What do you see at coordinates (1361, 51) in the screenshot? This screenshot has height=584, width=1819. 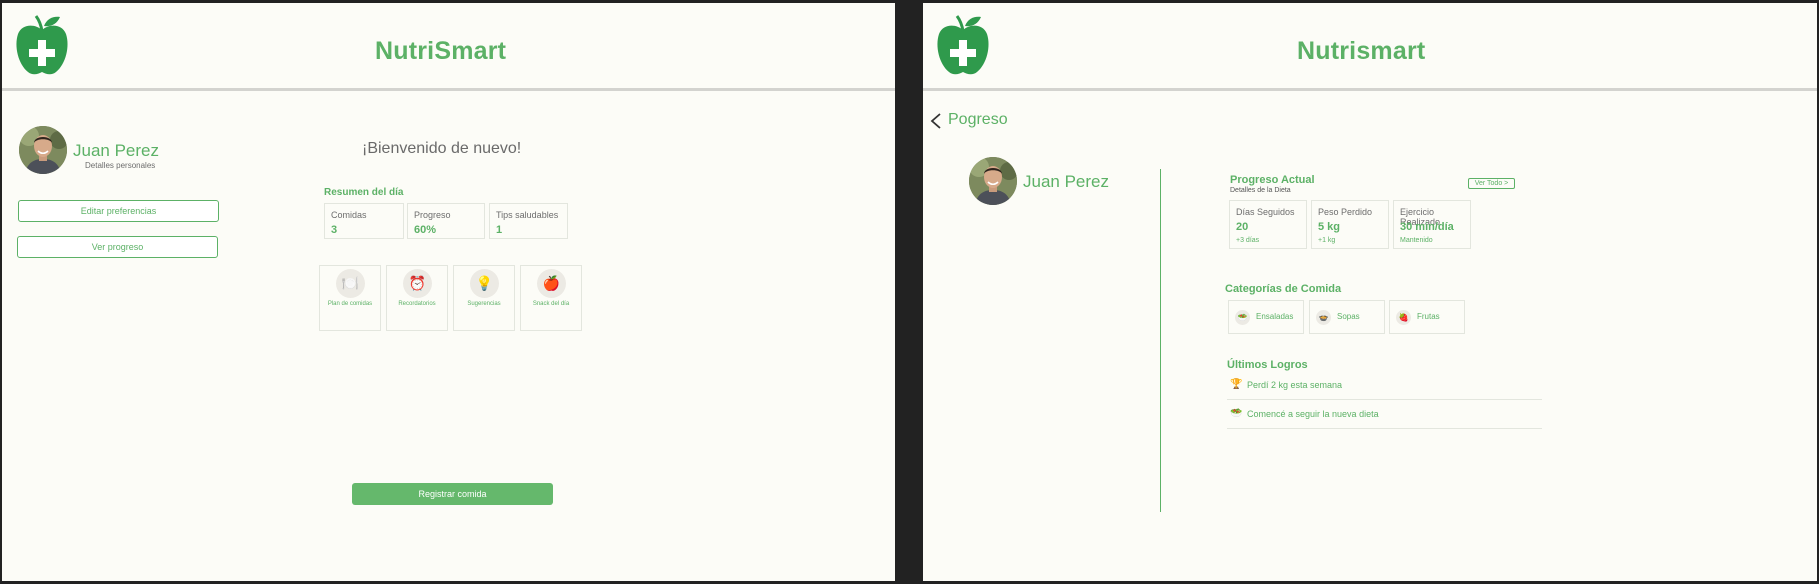 I see `app-title: Nutrismart` at bounding box center [1361, 51].